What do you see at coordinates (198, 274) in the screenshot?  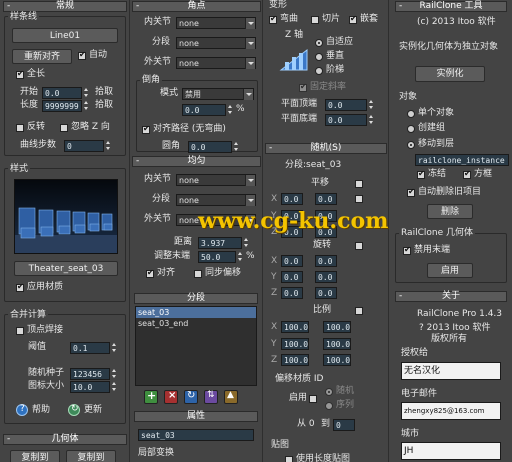 I see `sync-offset-checkbox` at bounding box center [198, 274].